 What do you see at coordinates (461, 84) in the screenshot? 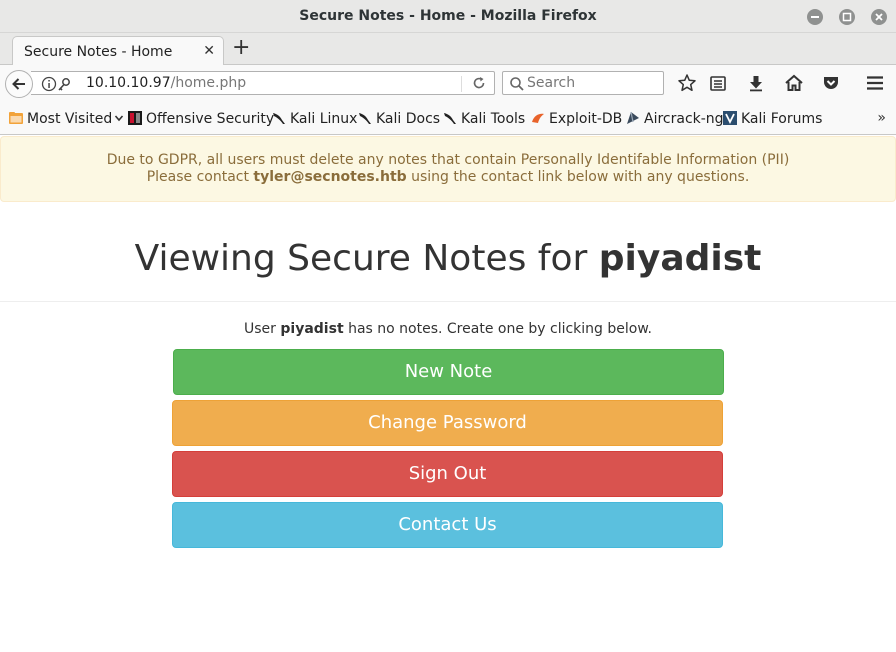
I see `url-separator` at bounding box center [461, 84].